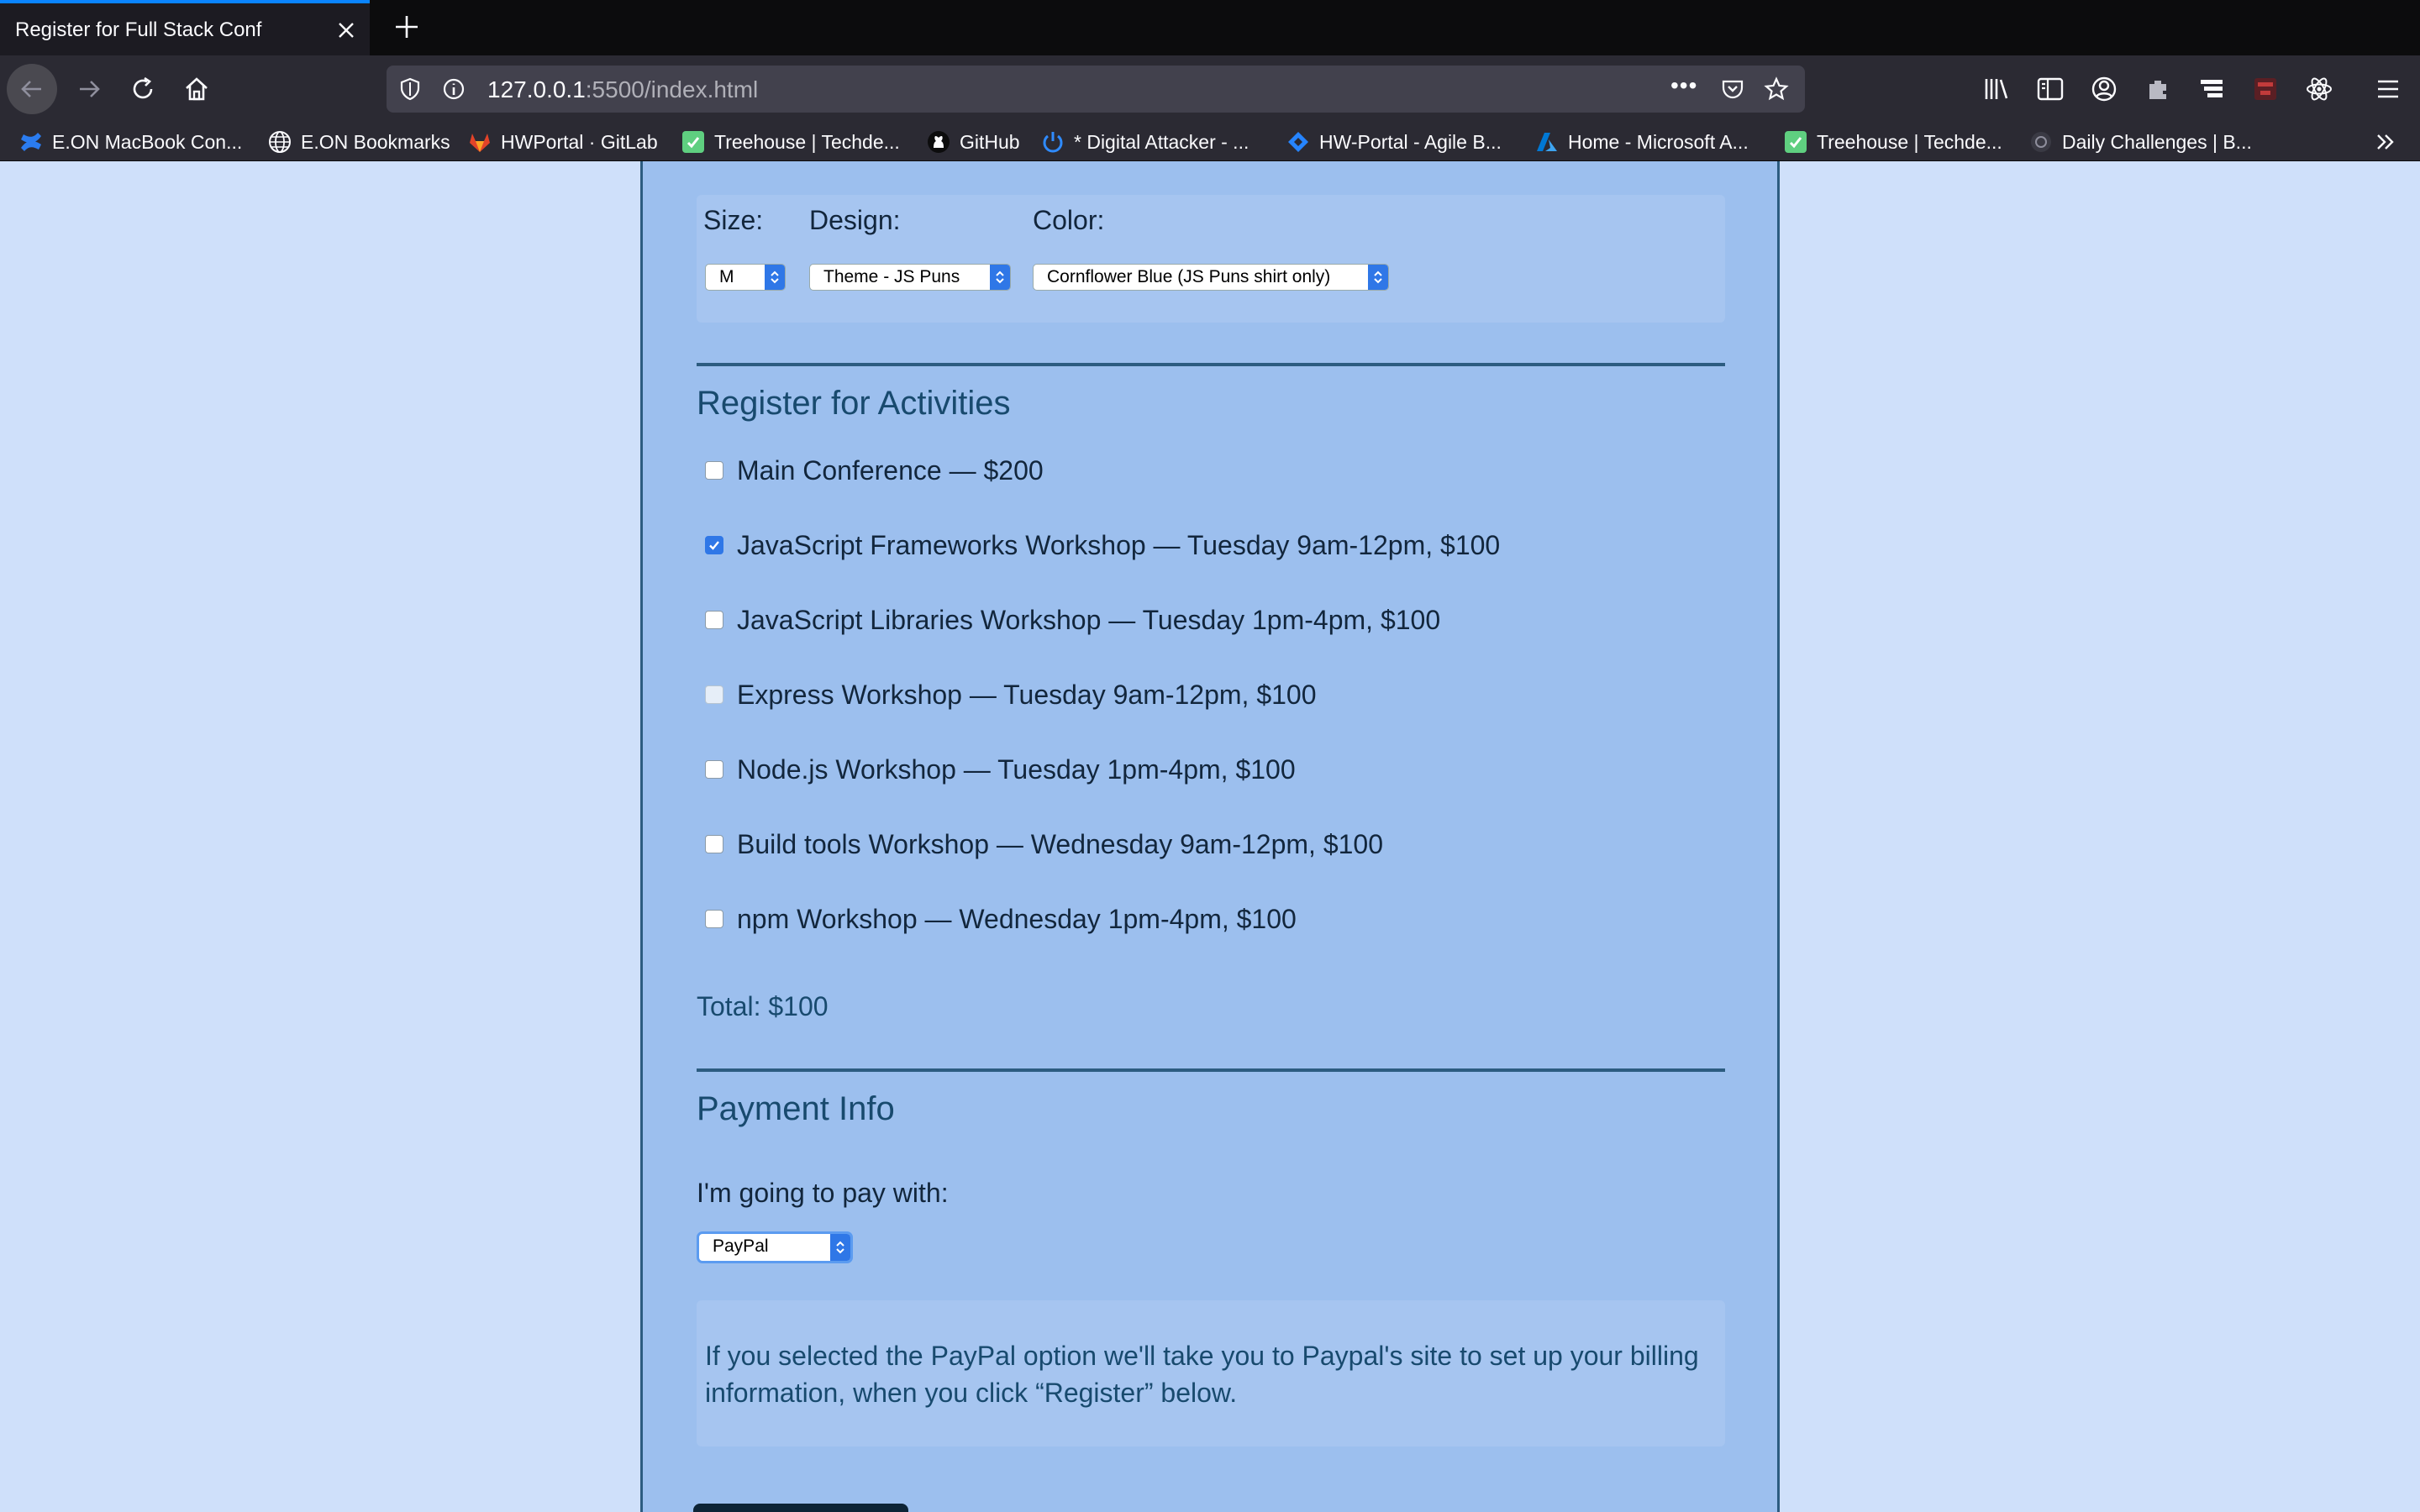 The height and width of the screenshot is (1512, 2420). What do you see at coordinates (407, 27) in the screenshot?
I see `new-tab-icon` at bounding box center [407, 27].